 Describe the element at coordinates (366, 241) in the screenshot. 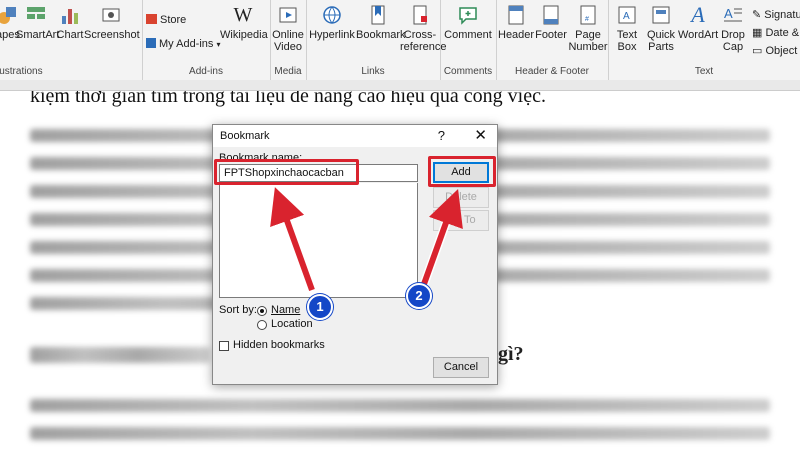

I see `annotation-arrows` at that location.